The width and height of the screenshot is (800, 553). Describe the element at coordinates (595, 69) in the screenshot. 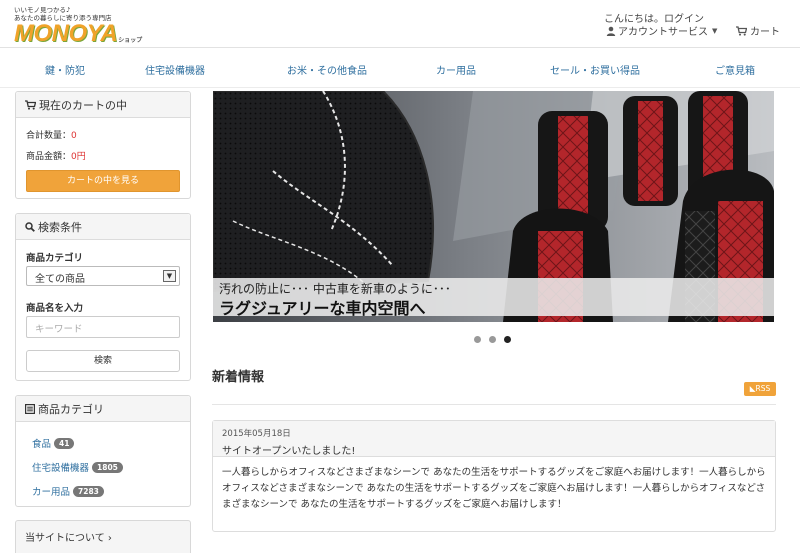

I see `nav-item-sale: セール・お買い得品` at that location.